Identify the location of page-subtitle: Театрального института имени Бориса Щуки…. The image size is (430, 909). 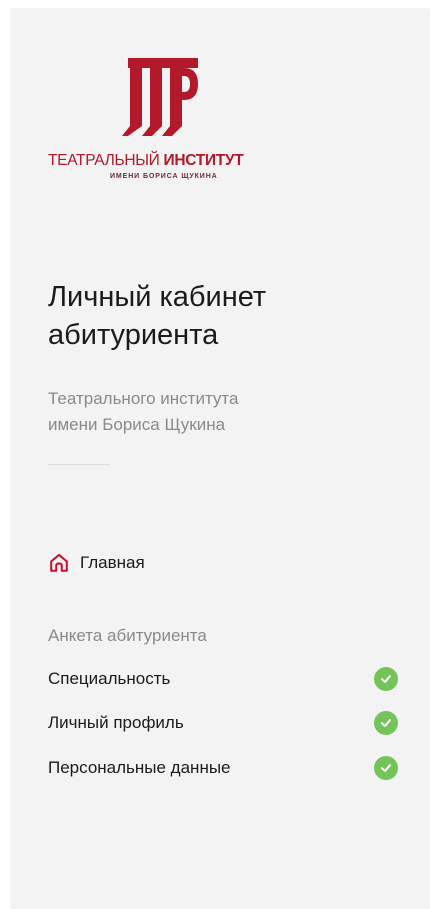
(143, 412).